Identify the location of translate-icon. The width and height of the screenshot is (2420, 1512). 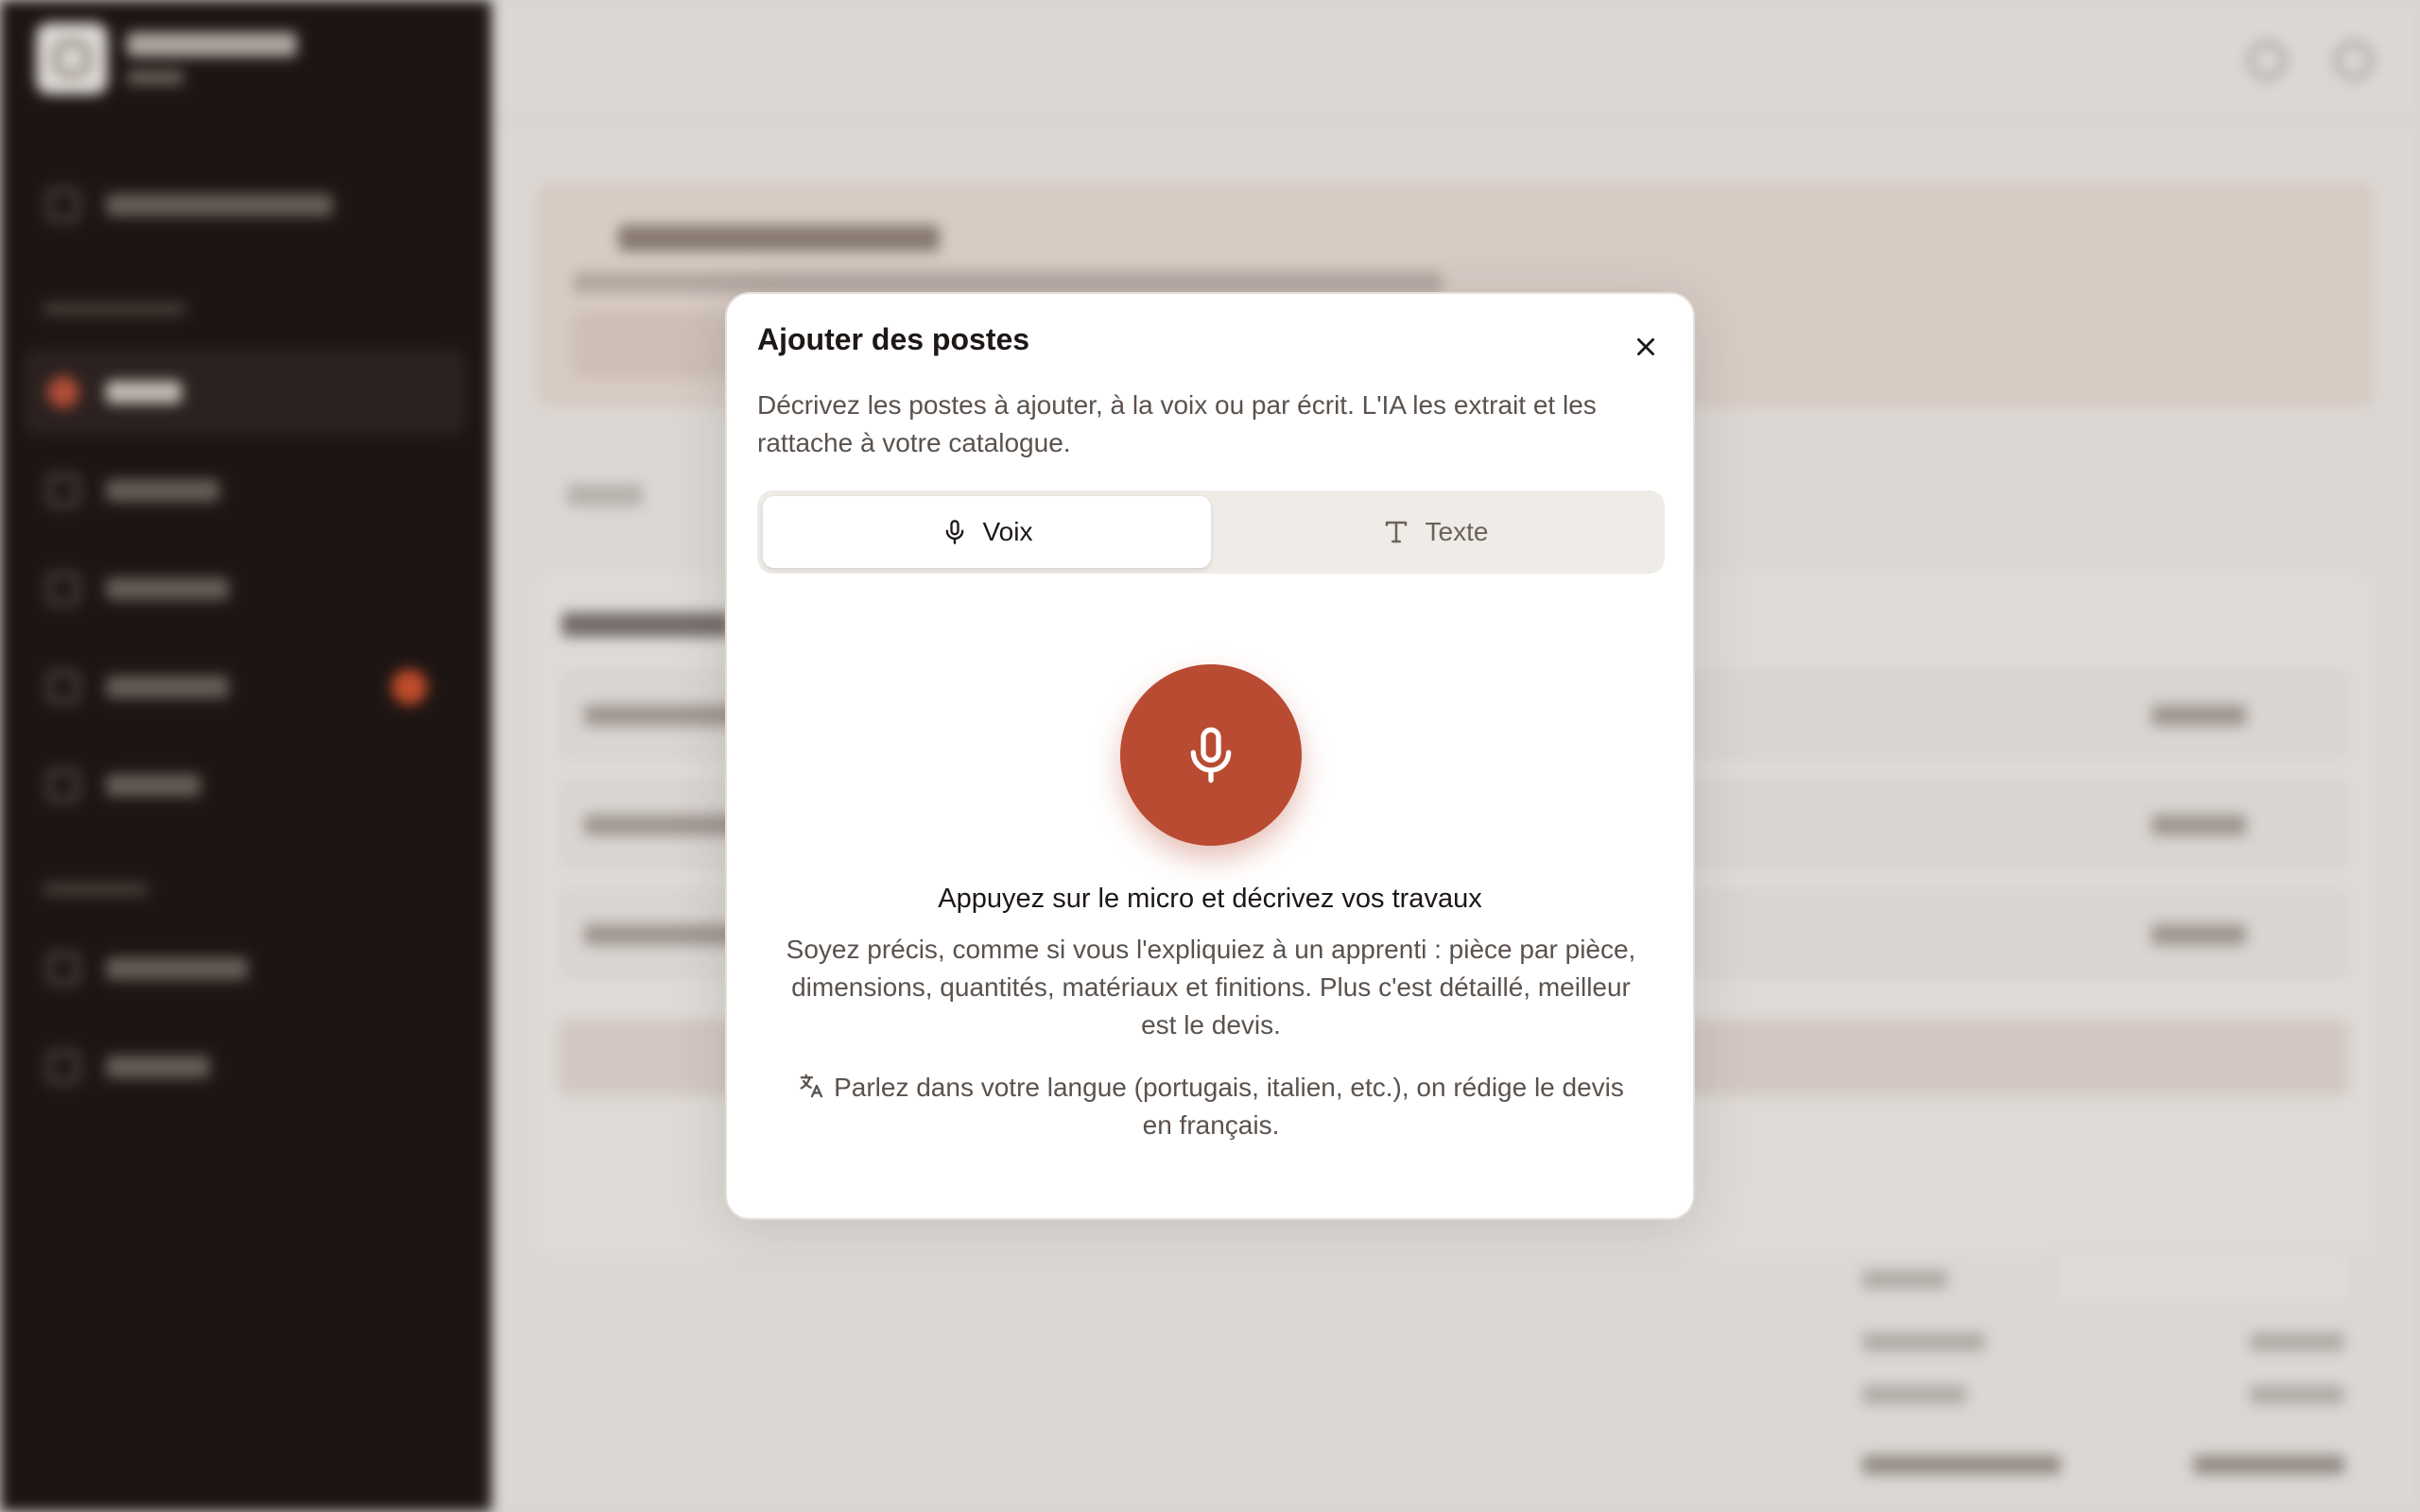
(811, 1086).